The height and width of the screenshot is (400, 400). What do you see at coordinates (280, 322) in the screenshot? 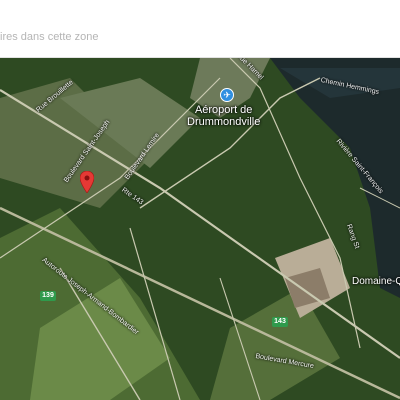
I see `highway-shield-143: 143` at bounding box center [280, 322].